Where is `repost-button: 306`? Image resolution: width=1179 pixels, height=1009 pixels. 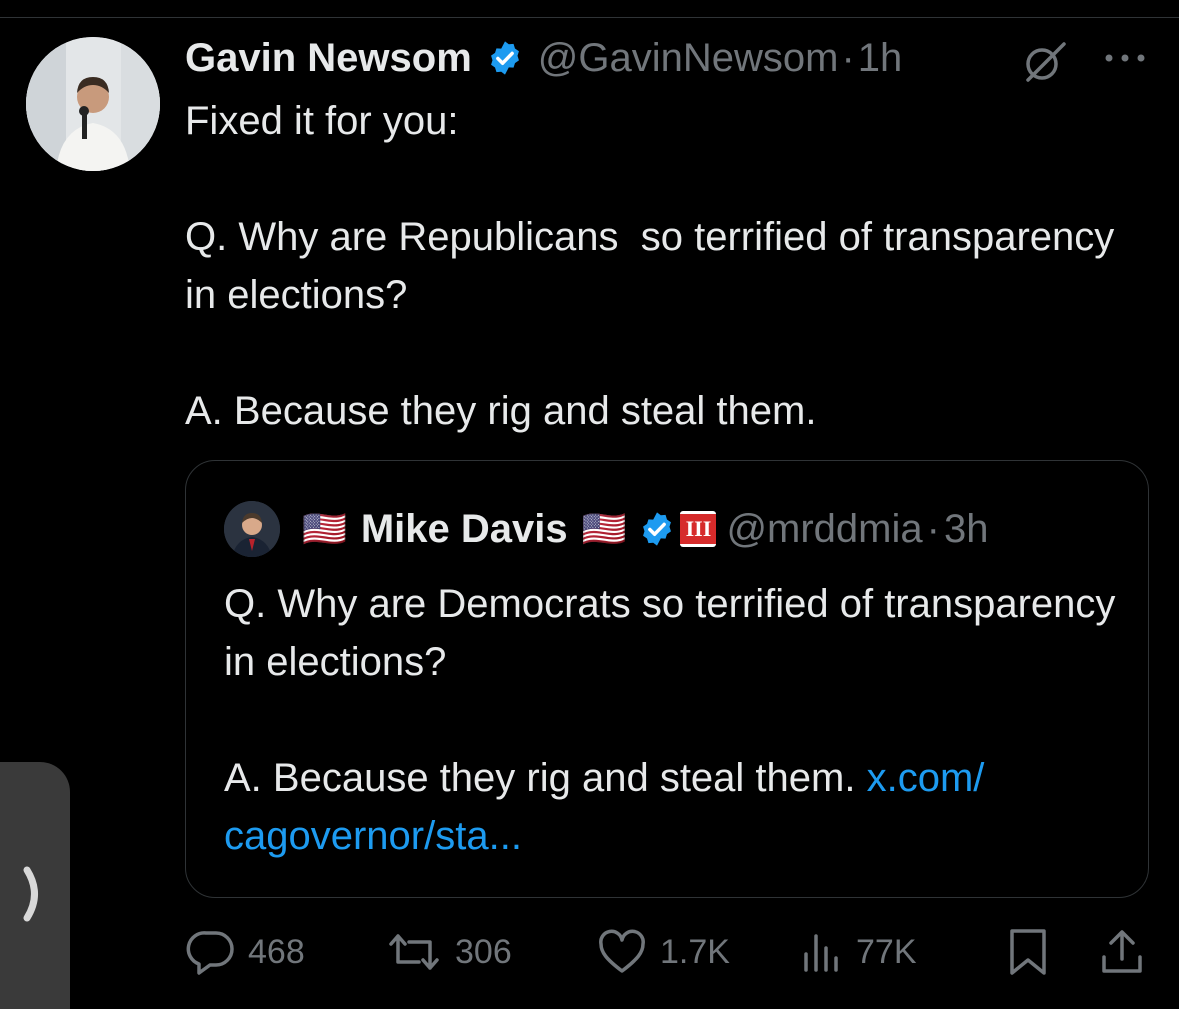 repost-button: 306 is located at coordinates (448, 952).